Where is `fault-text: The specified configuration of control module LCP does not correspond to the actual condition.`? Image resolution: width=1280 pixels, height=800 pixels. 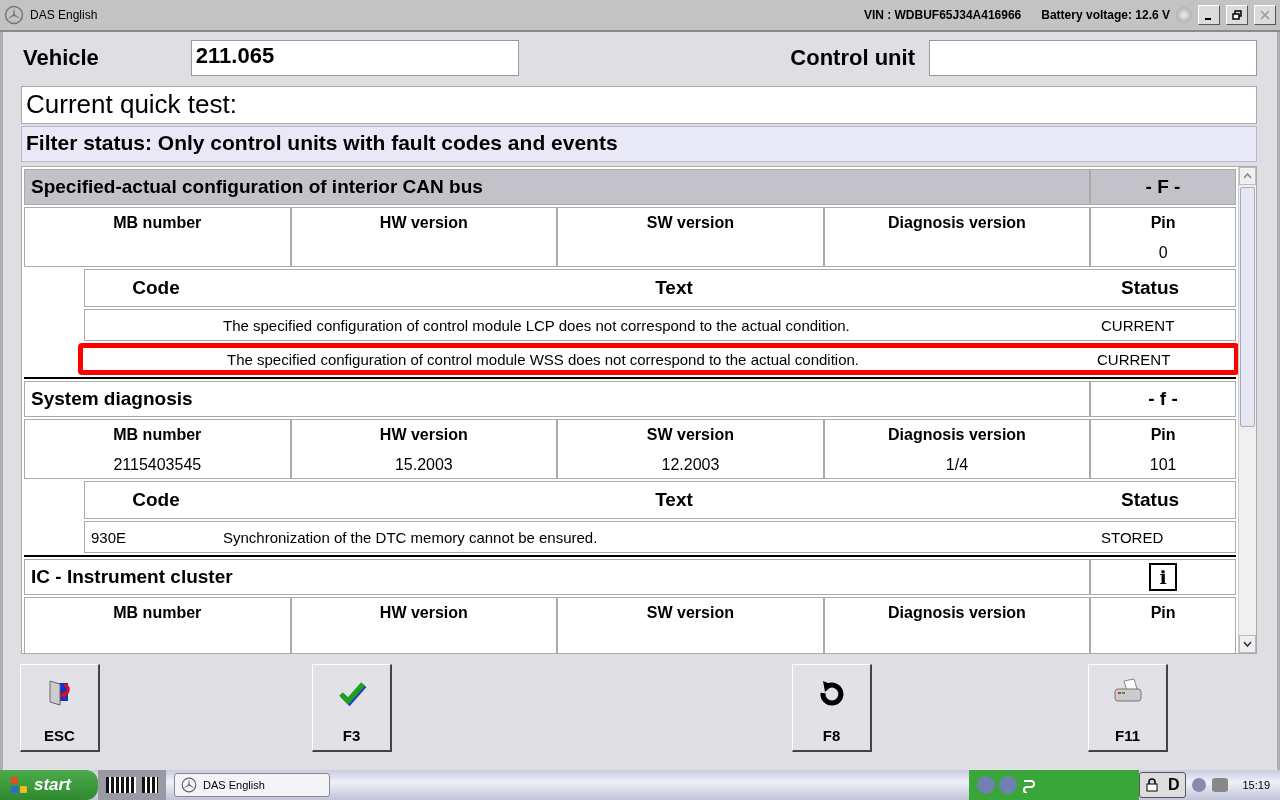 fault-text: The specified configuration of control module LCP does not correspond to the actual condition. is located at coordinates (537, 325).